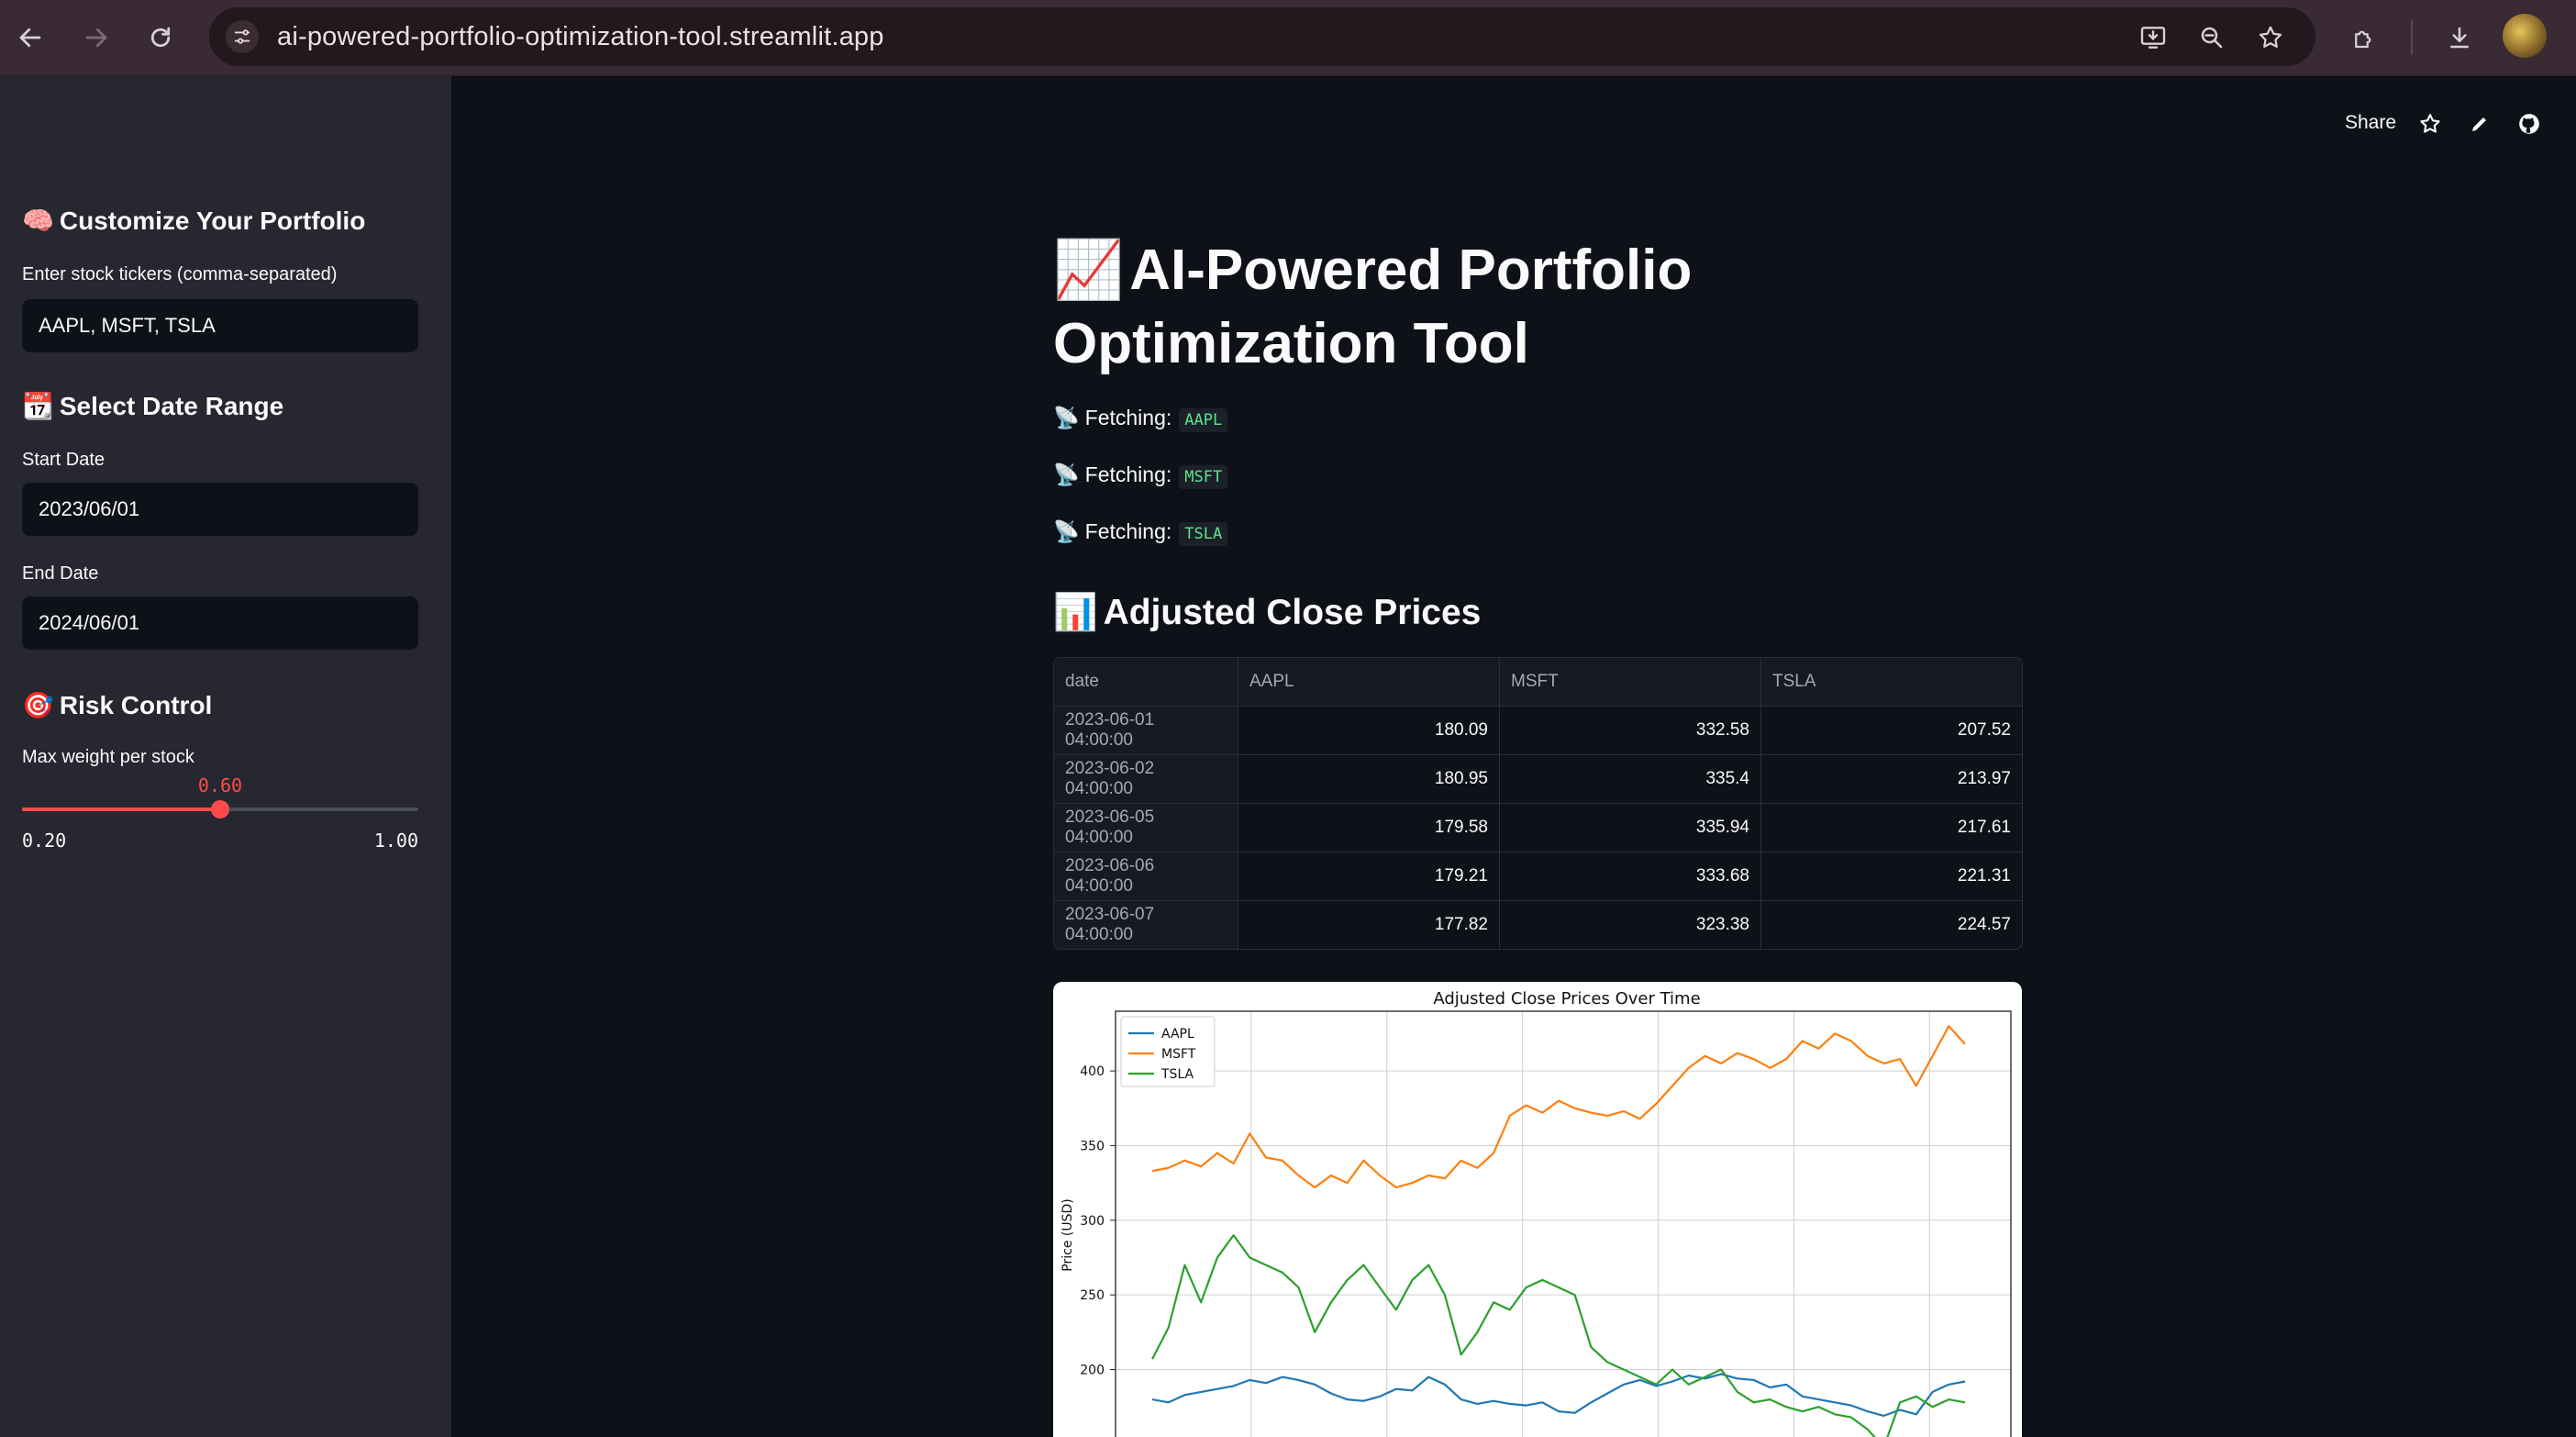 The width and height of the screenshot is (2576, 1437). What do you see at coordinates (1177, 1074) in the screenshot?
I see `chart-legend-label: TSLA` at bounding box center [1177, 1074].